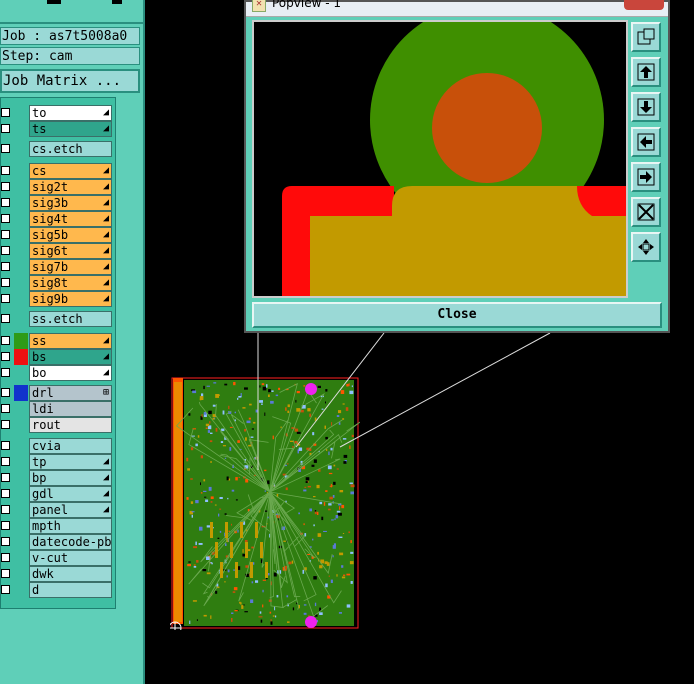 The image size is (694, 684). What do you see at coordinates (487, 128) in the screenshot?
I see `drill-hole` at bounding box center [487, 128].